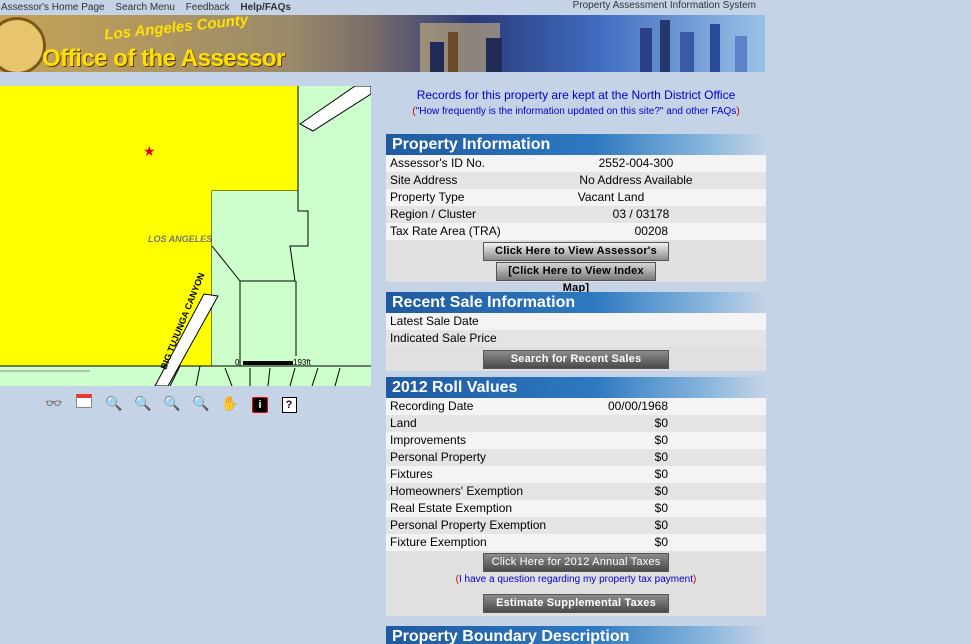  I want to click on row-label: Personal Property, so click(438, 457).